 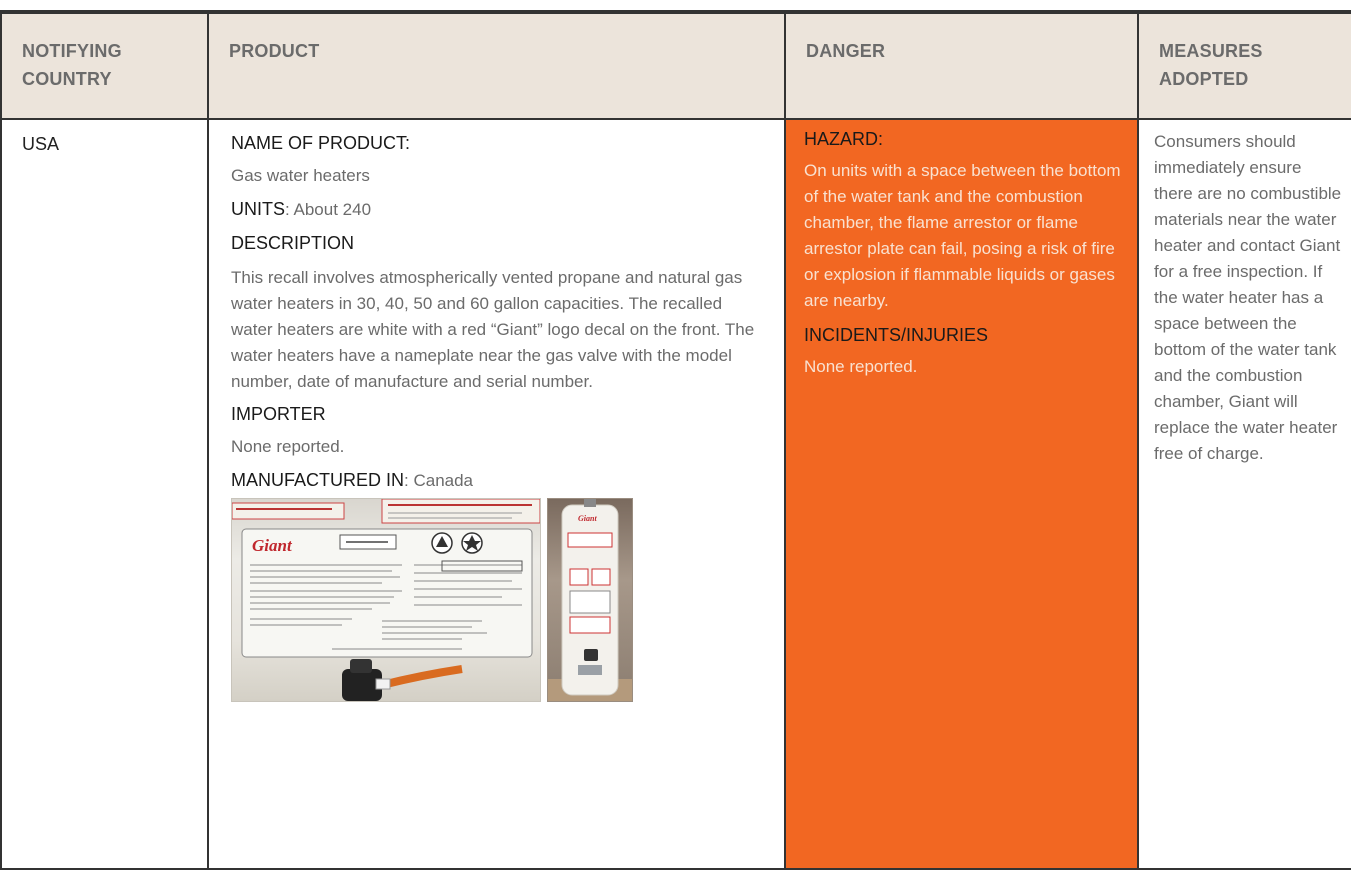 What do you see at coordinates (321, 143) in the screenshot?
I see `name-of-product-label: NAME OF PRODUCT:` at bounding box center [321, 143].